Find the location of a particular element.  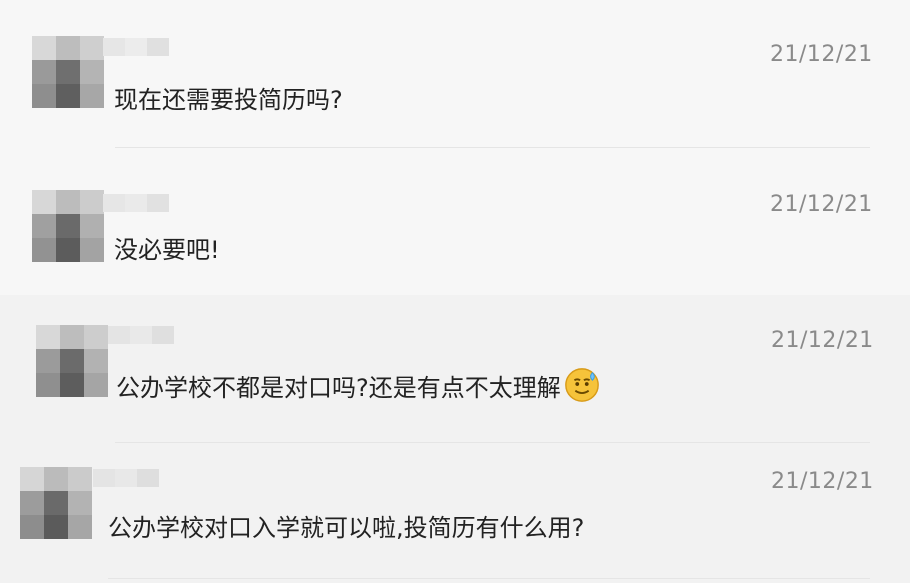

comment-text: 公办学校不都是对口吗?还是有点不太理解 is located at coordinates (338, 387).